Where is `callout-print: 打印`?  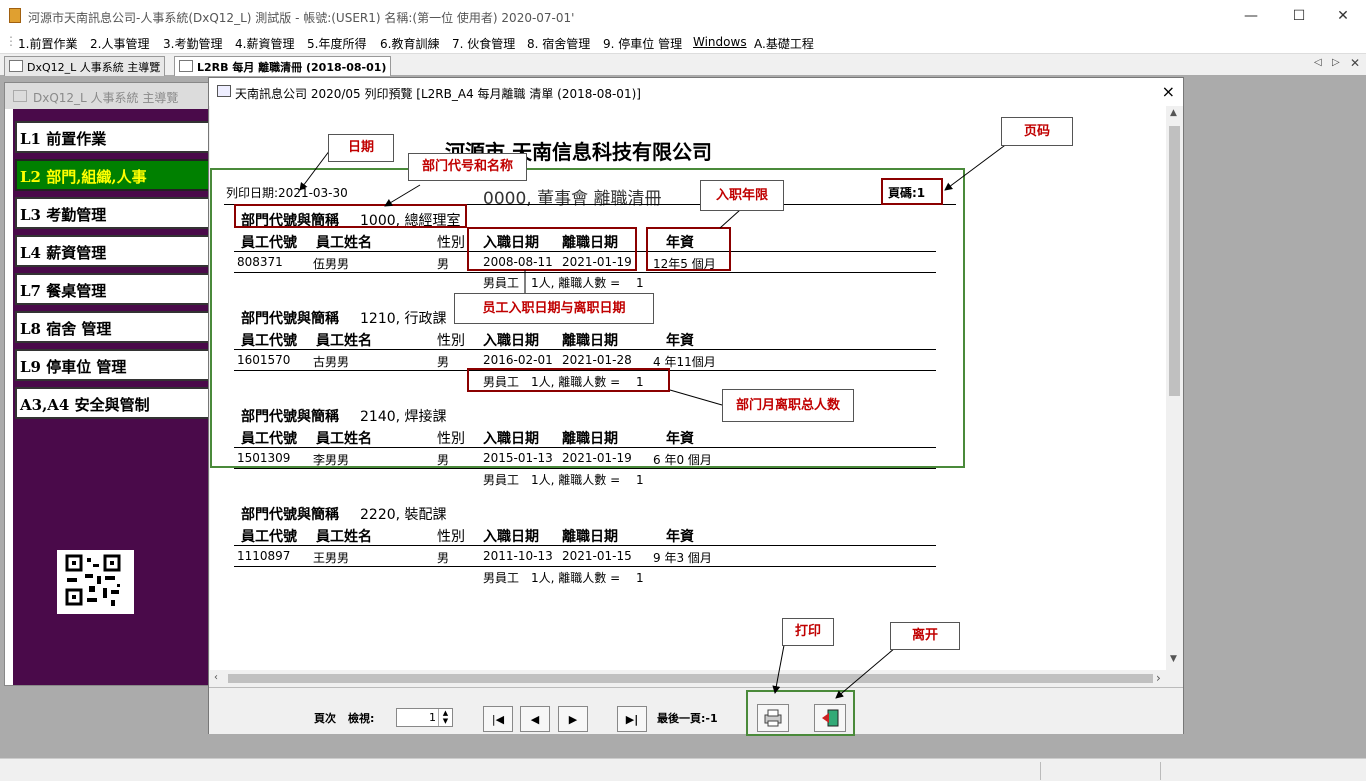 callout-print: 打印 is located at coordinates (808, 632).